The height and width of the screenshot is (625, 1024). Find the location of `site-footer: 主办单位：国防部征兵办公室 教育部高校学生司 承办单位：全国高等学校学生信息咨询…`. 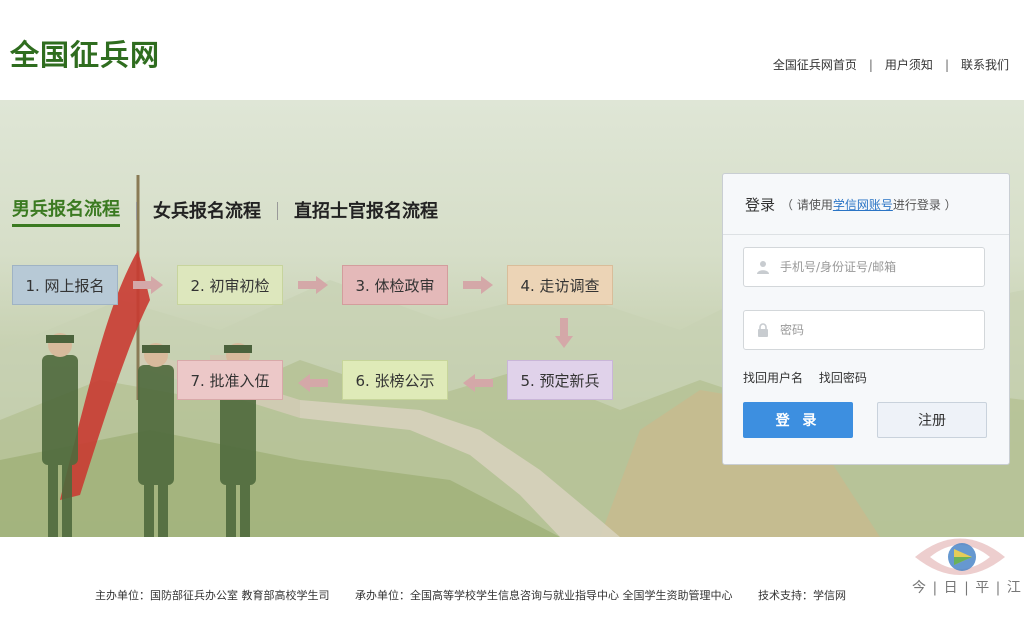

site-footer: 主办单位：国防部征兵办公室 教育部高校学生司 承办单位：全国高等学校学生信息咨询… is located at coordinates (512, 581).